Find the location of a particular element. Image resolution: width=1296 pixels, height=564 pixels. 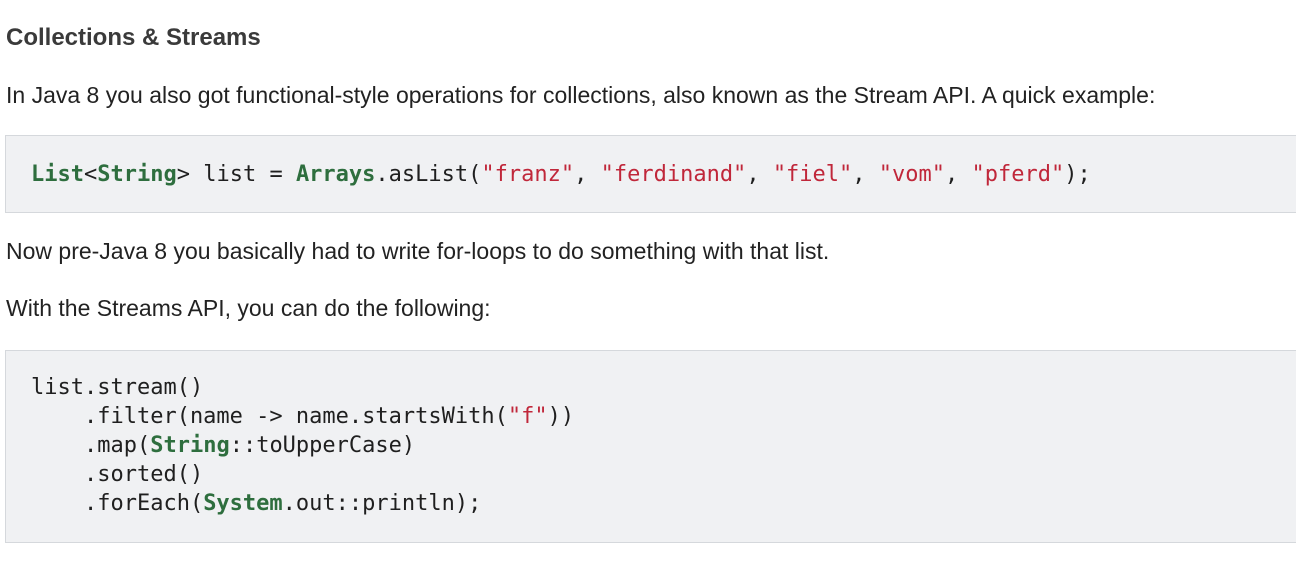

code-token-string: "vom" is located at coordinates (912, 174).